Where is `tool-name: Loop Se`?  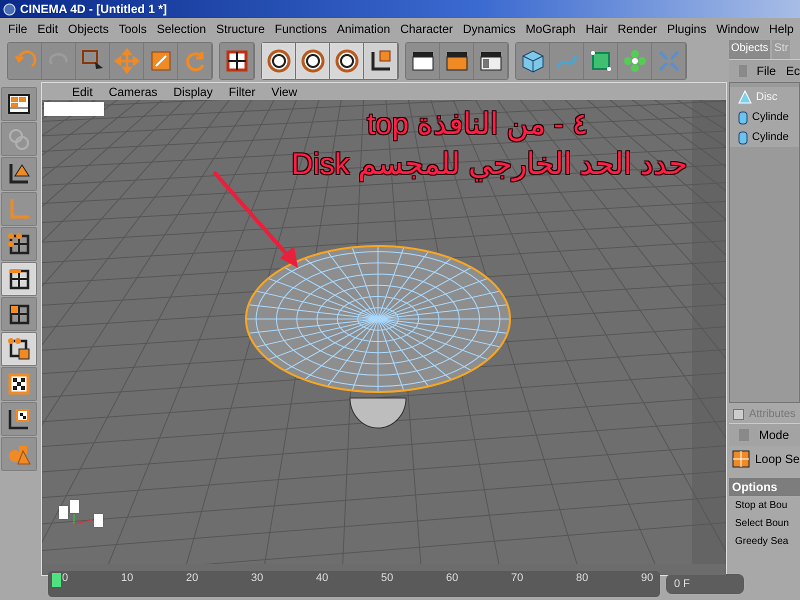 tool-name: Loop Se is located at coordinates (777, 459).